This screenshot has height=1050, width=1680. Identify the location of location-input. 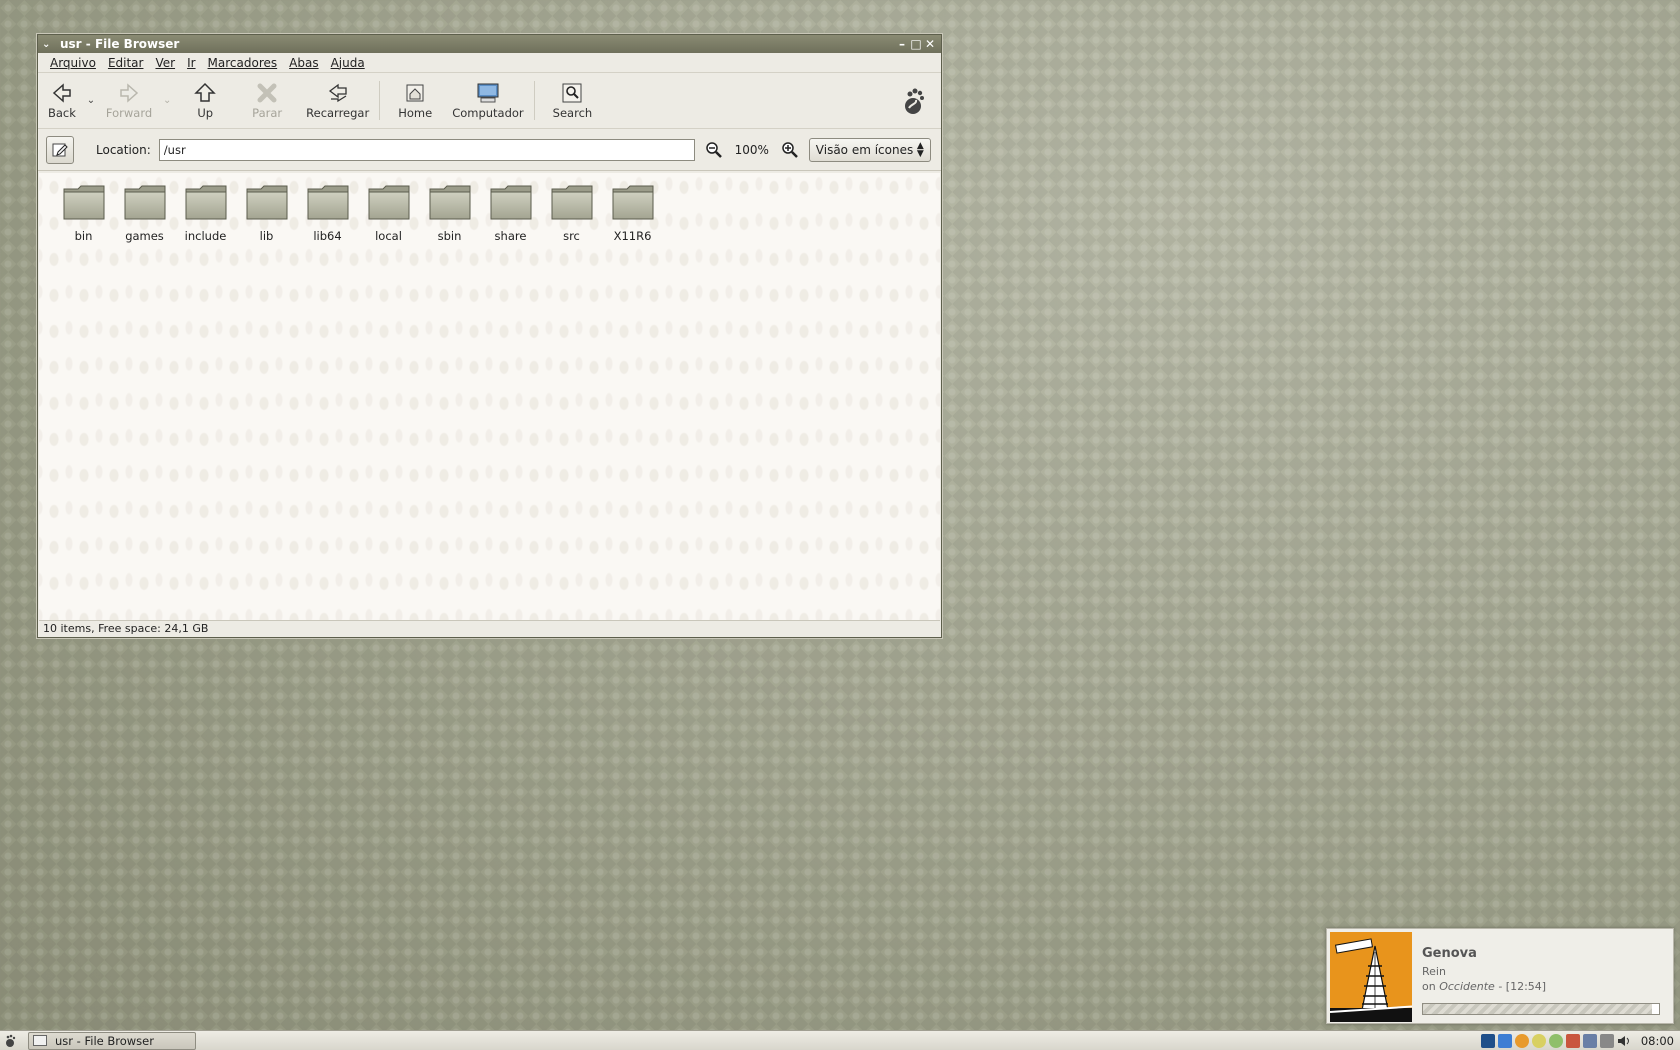
(426, 149).